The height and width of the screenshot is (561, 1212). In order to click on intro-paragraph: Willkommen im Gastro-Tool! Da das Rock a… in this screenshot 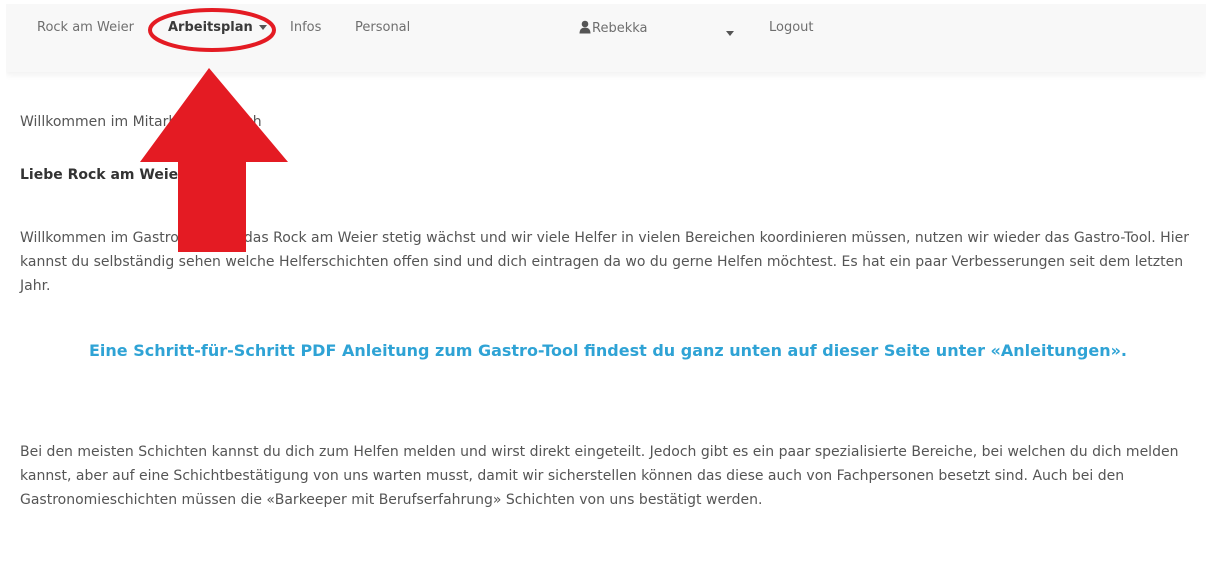, I will do `click(604, 262)`.